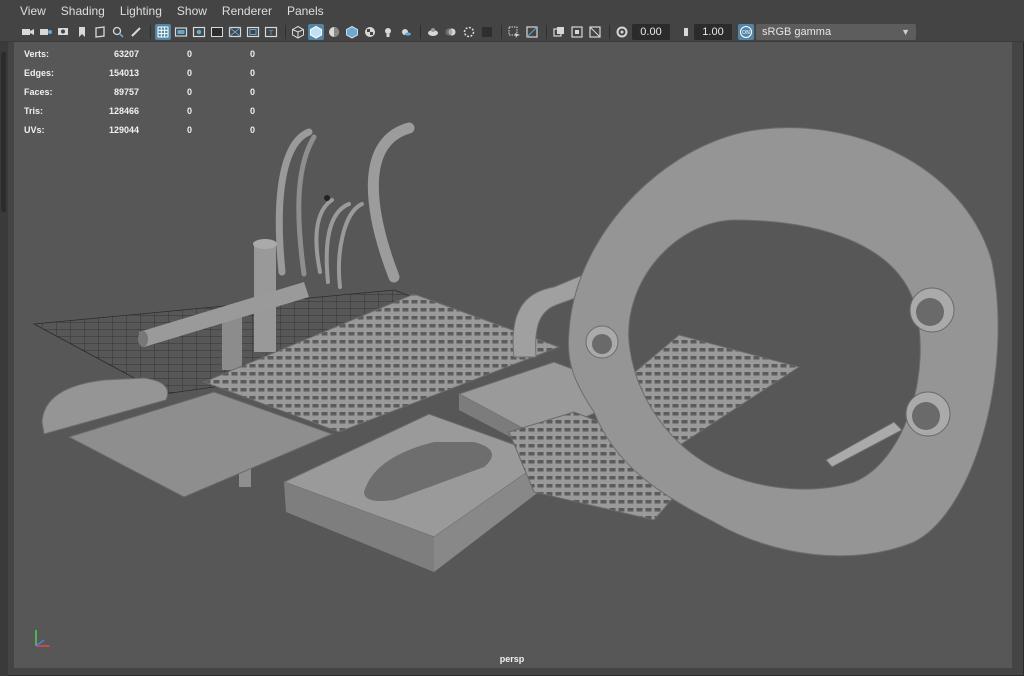  I want to click on exposure-field: 0.00, so click(651, 31).